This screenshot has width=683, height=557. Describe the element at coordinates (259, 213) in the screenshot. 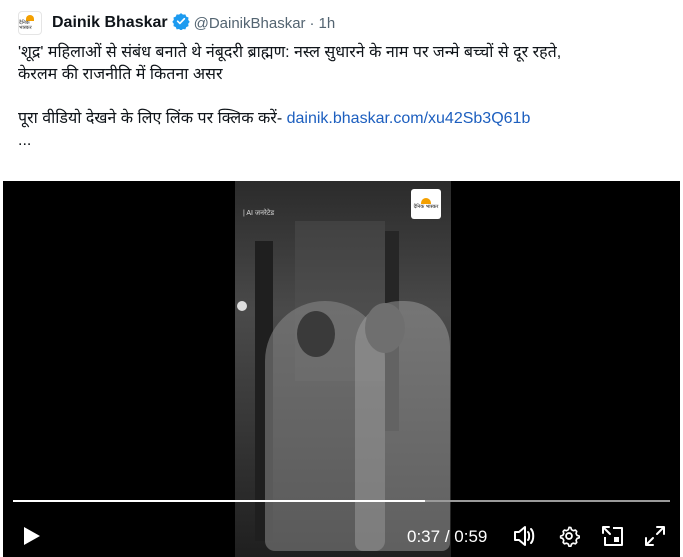

I see `ai-generated-watermark: | AI जनरेटेड` at that location.